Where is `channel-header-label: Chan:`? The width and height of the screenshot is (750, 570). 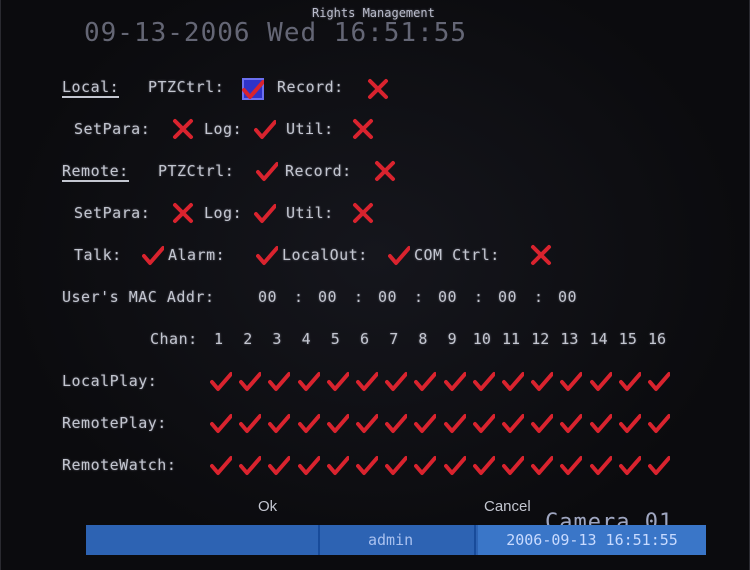
channel-header-label: Chan: is located at coordinates (174, 339).